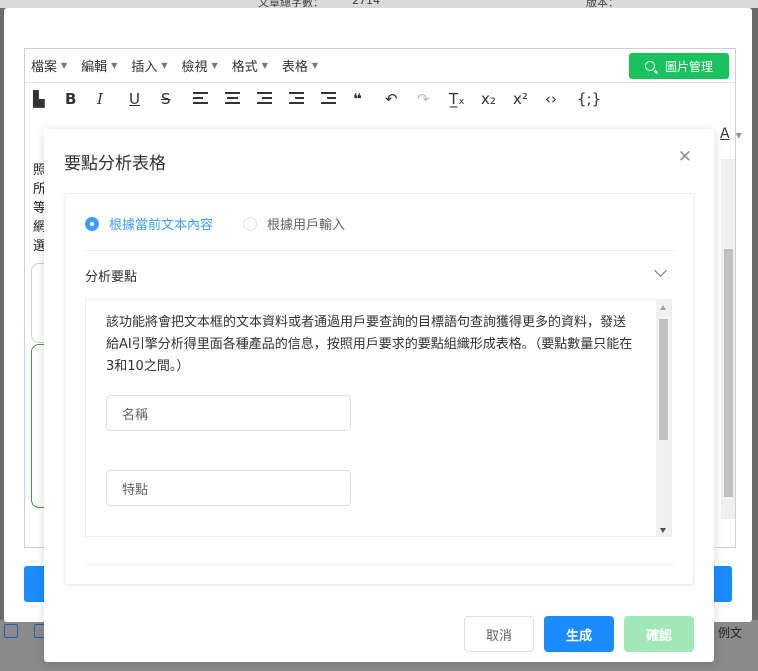  I want to click on bold-icon: B, so click(81, 99).